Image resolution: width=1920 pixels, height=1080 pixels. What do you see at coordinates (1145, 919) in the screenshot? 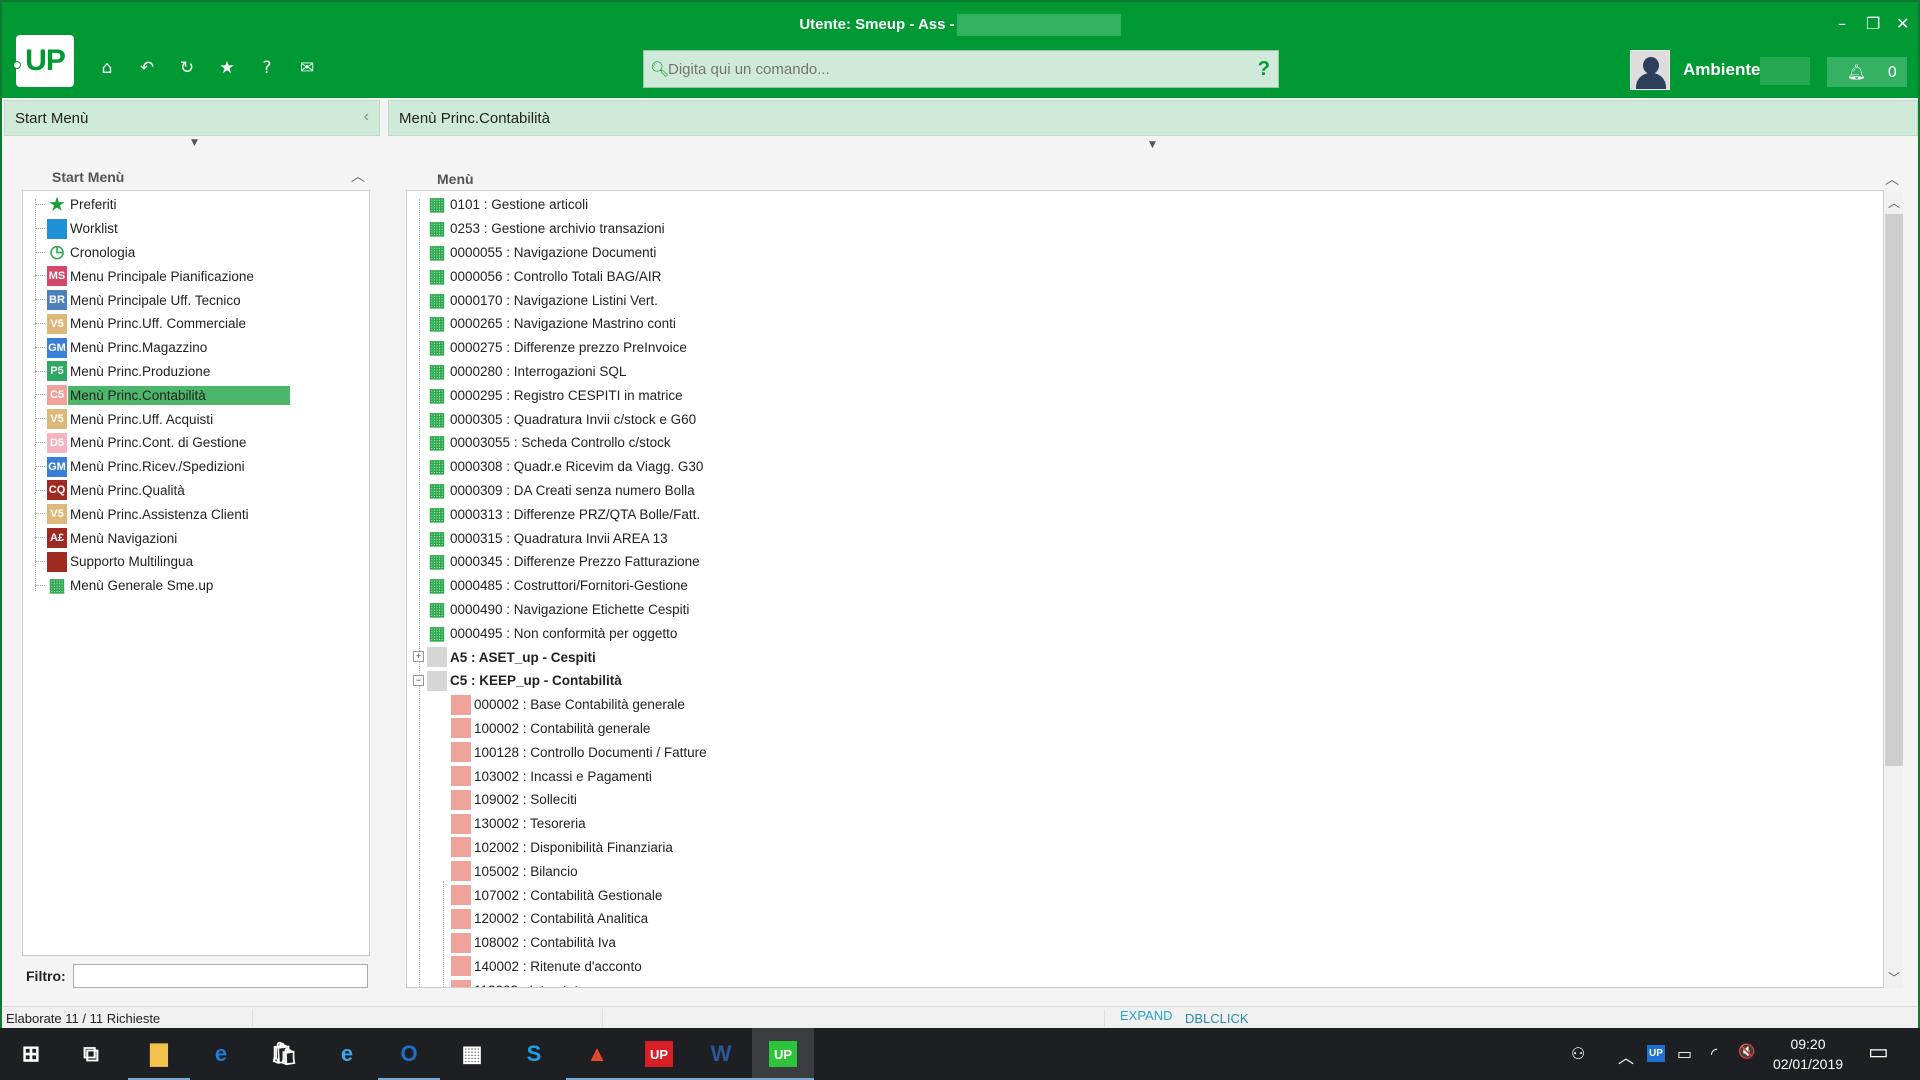
I see `menu-item-row: 120002 : Contabilità Analitica` at bounding box center [1145, 919].